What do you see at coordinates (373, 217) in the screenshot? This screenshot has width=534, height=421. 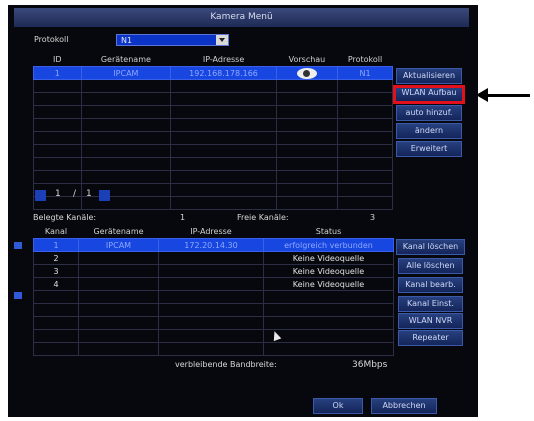 I see `free-channels-value: 3` at bounding box center [373, 217].